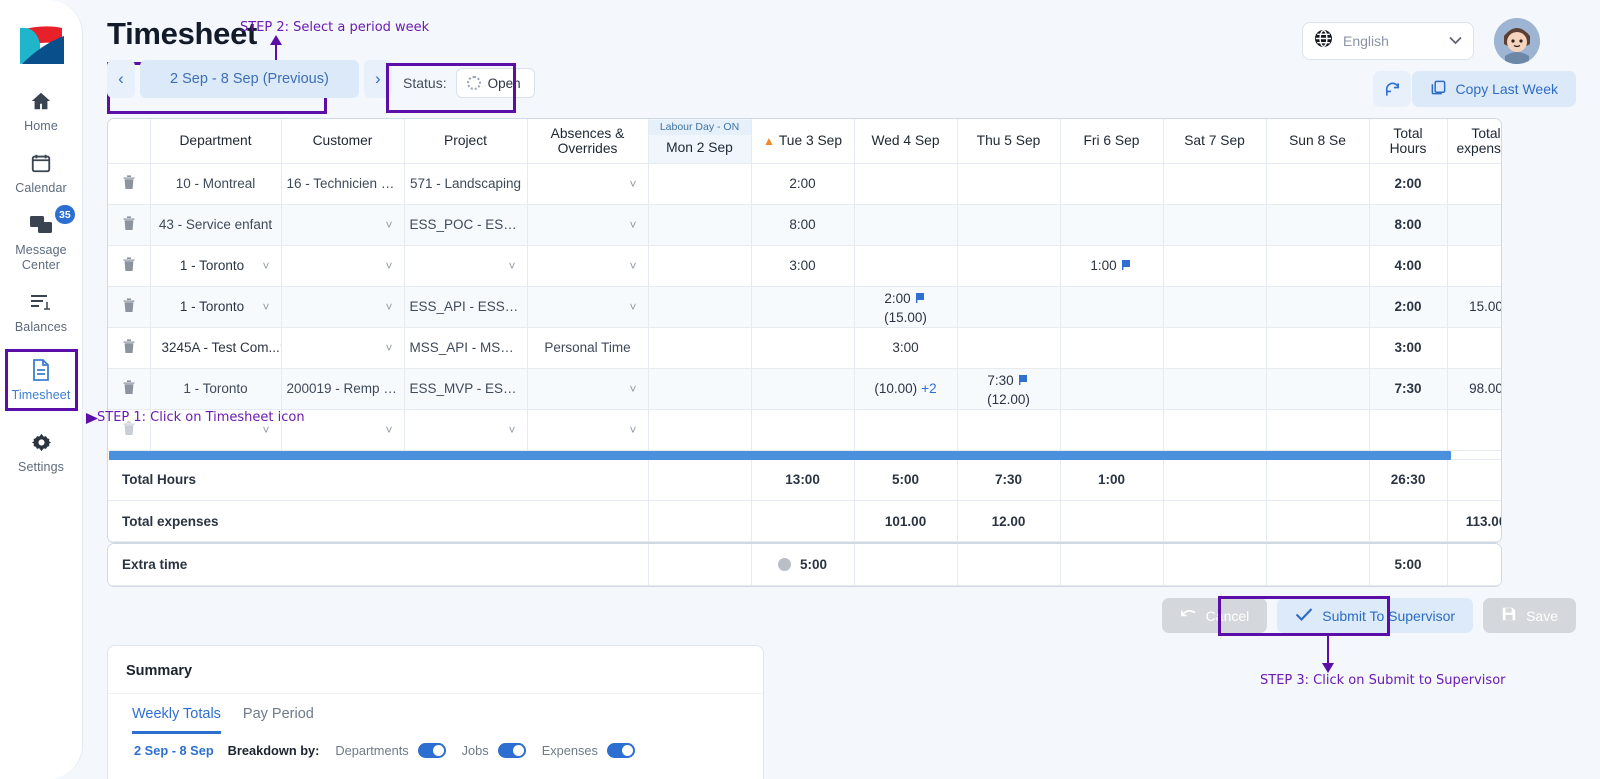 This screenshot has height=779, width=1600. What do you see at coordinates (803, 225) in the screenshot?
I see `cell-tue: 8:00` at bounding box center [803, 225].